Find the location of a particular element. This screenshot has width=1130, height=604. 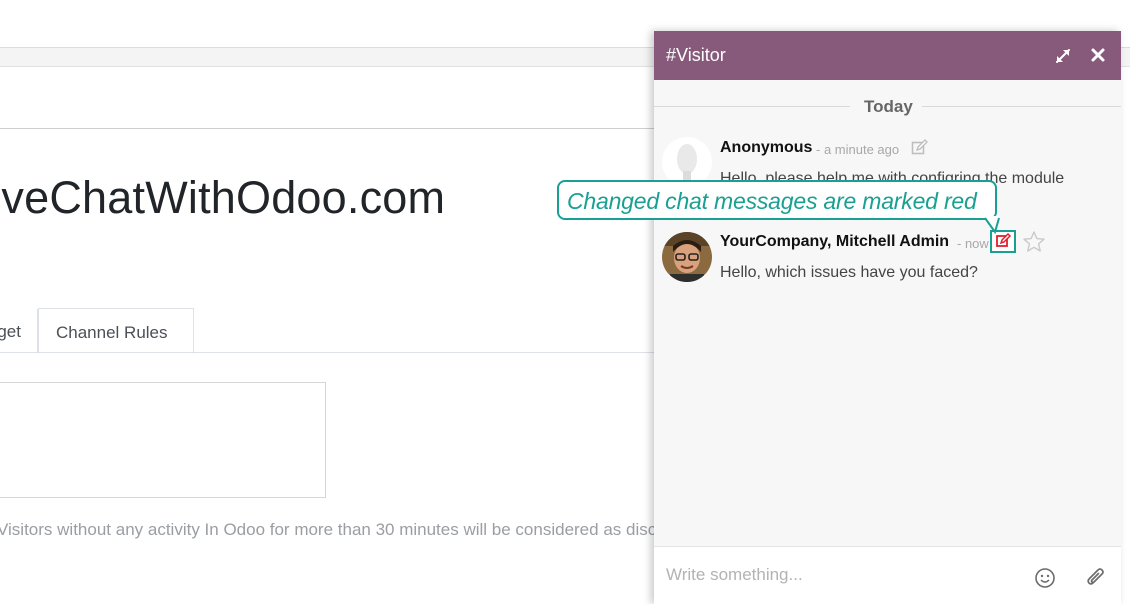

tab-label: Channel Rules is located at coordinates (112, 332).